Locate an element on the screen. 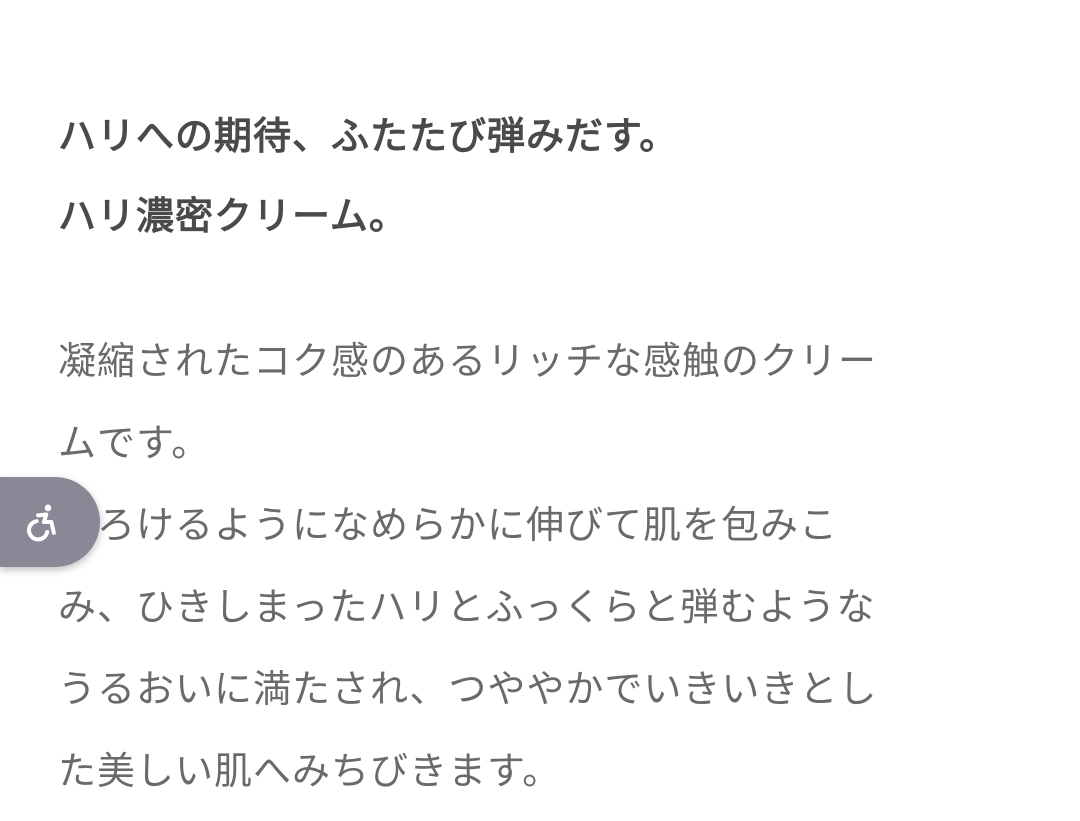 This screenshot has height=821, width=1080. product-headline: ハリへの期待、ふたたび弾みだす。 ハリ濃密クリーム。 is located at coordinates (368, 176).